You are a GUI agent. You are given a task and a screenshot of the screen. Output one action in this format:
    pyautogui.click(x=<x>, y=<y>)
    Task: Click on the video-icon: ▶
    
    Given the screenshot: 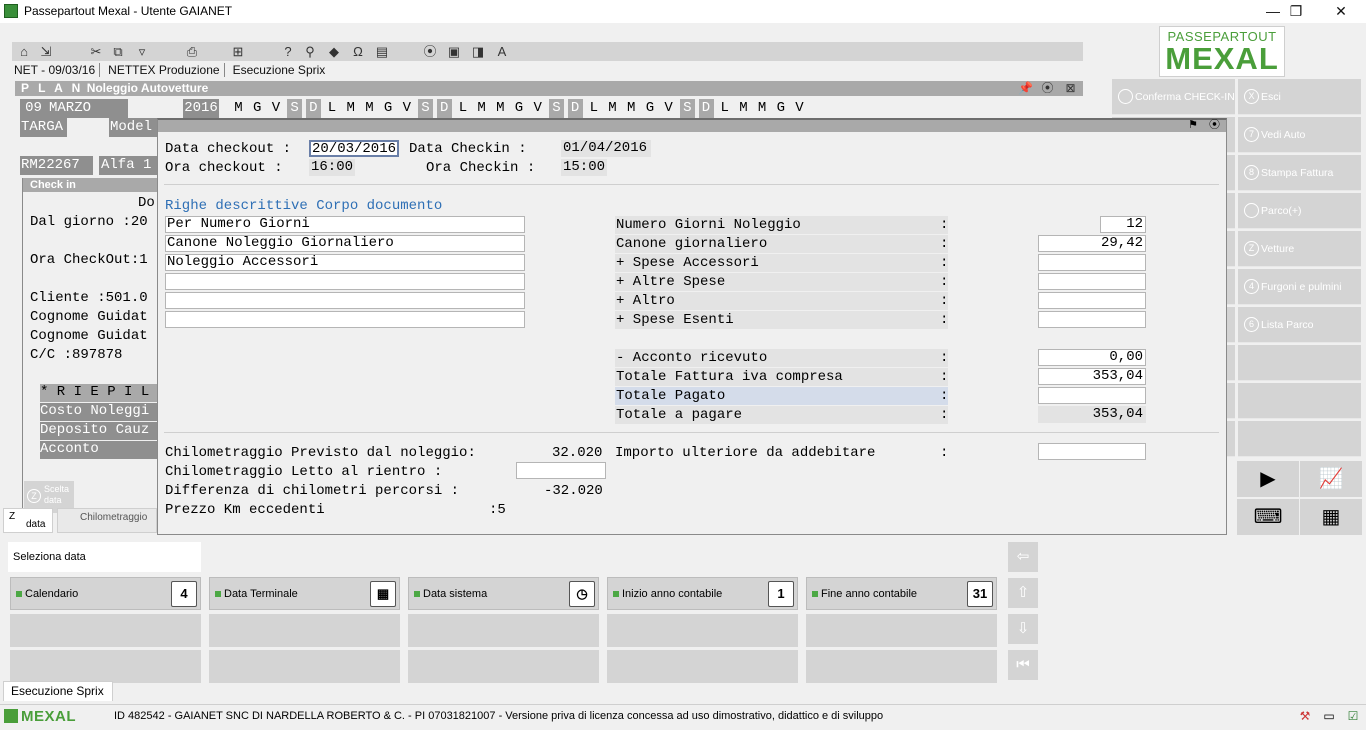 What is the action you would take?
    pyautogui.click(x=1268, y=479)
    